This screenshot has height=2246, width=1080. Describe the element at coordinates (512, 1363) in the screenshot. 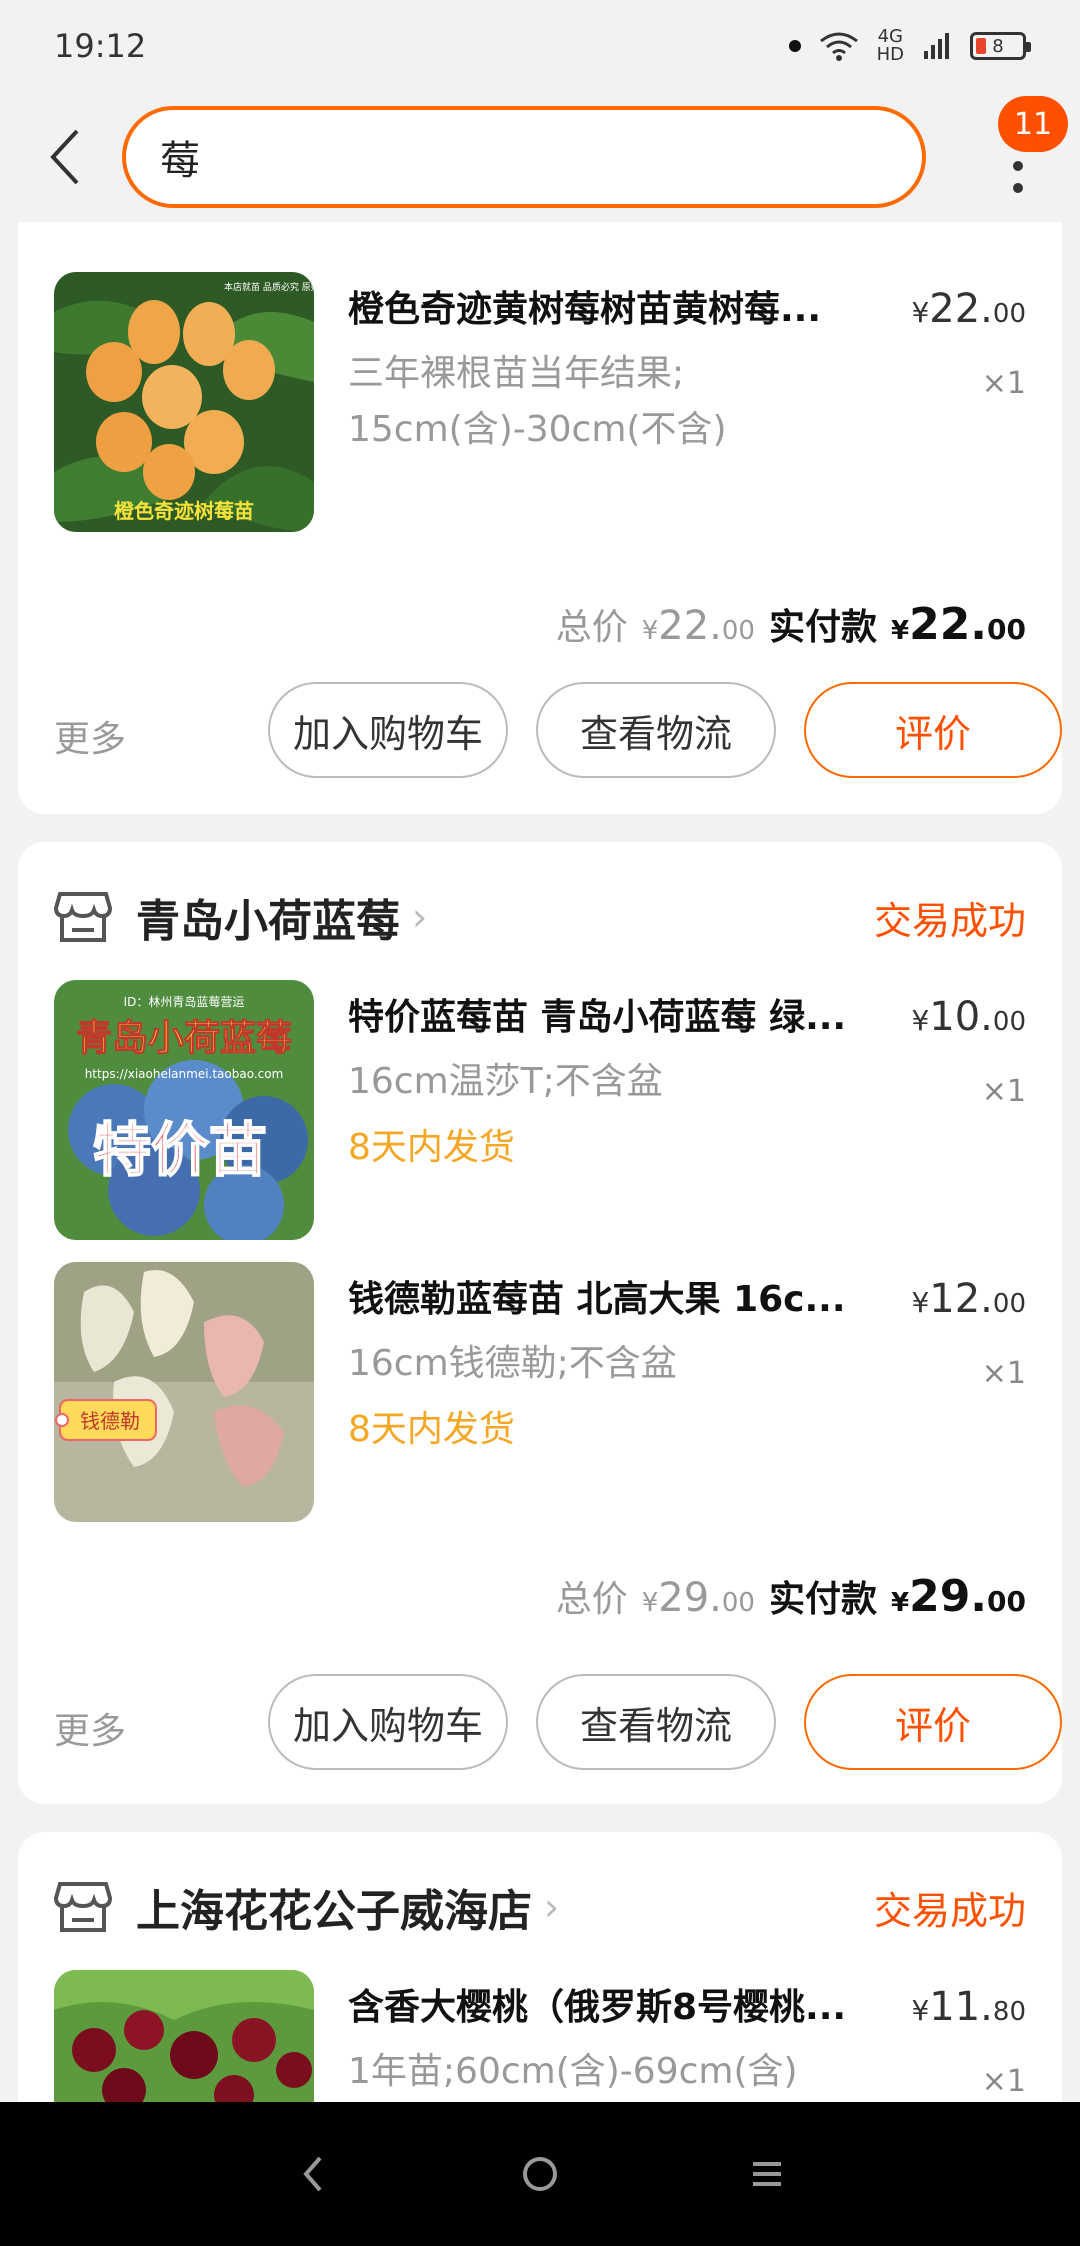

I see `product-spec: 16cm钱德勒;不含盆` at that location.